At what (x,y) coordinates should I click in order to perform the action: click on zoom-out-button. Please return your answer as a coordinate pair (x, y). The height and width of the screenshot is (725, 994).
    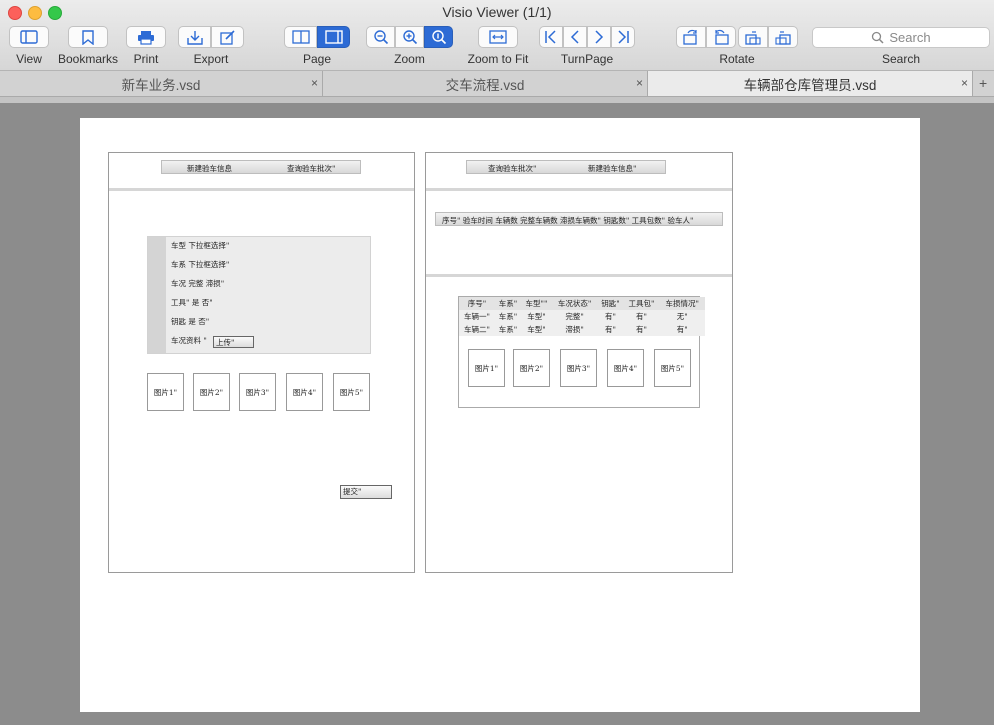
    Looking at the image, I should click on (380, 37).